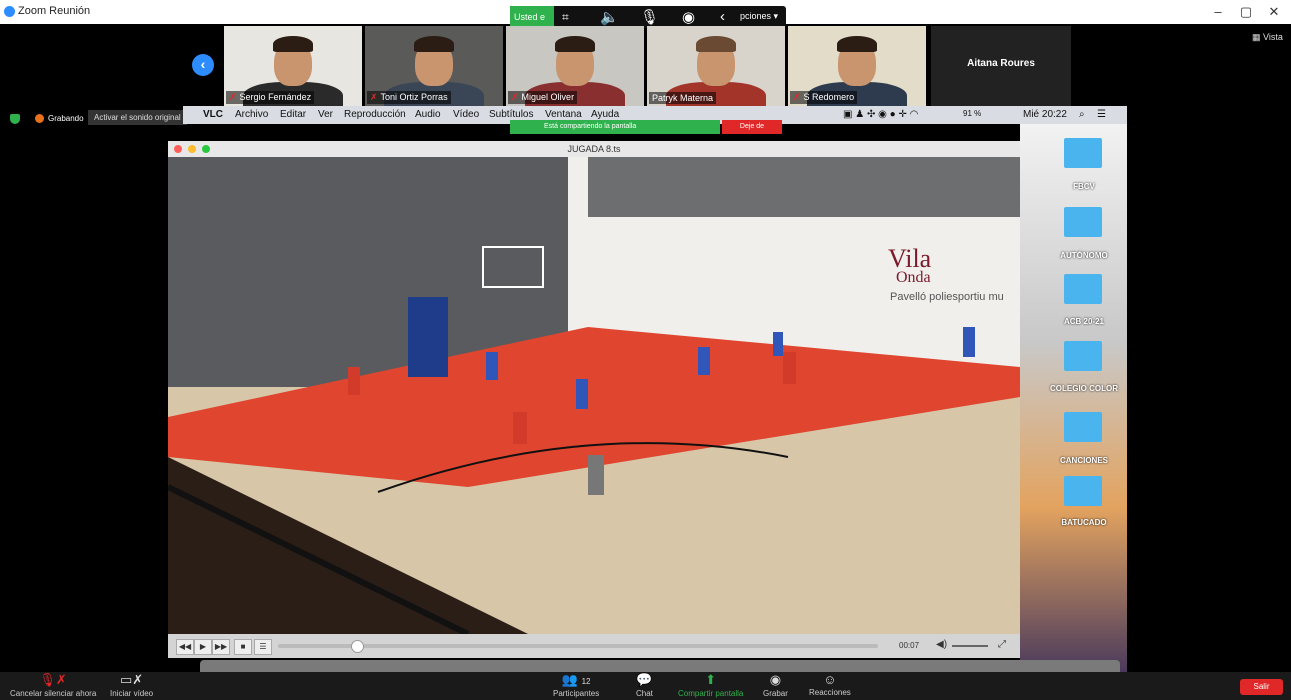 This screenshot has height=700, width=1291. I want to click on chat-button: 💬 Chat, so click(644, 685).